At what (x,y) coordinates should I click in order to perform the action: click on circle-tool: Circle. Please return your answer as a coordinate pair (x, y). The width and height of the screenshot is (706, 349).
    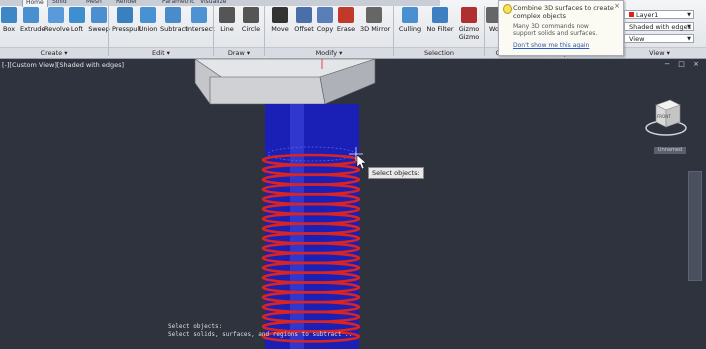
    Looking at the image, I should click on (251, 20).